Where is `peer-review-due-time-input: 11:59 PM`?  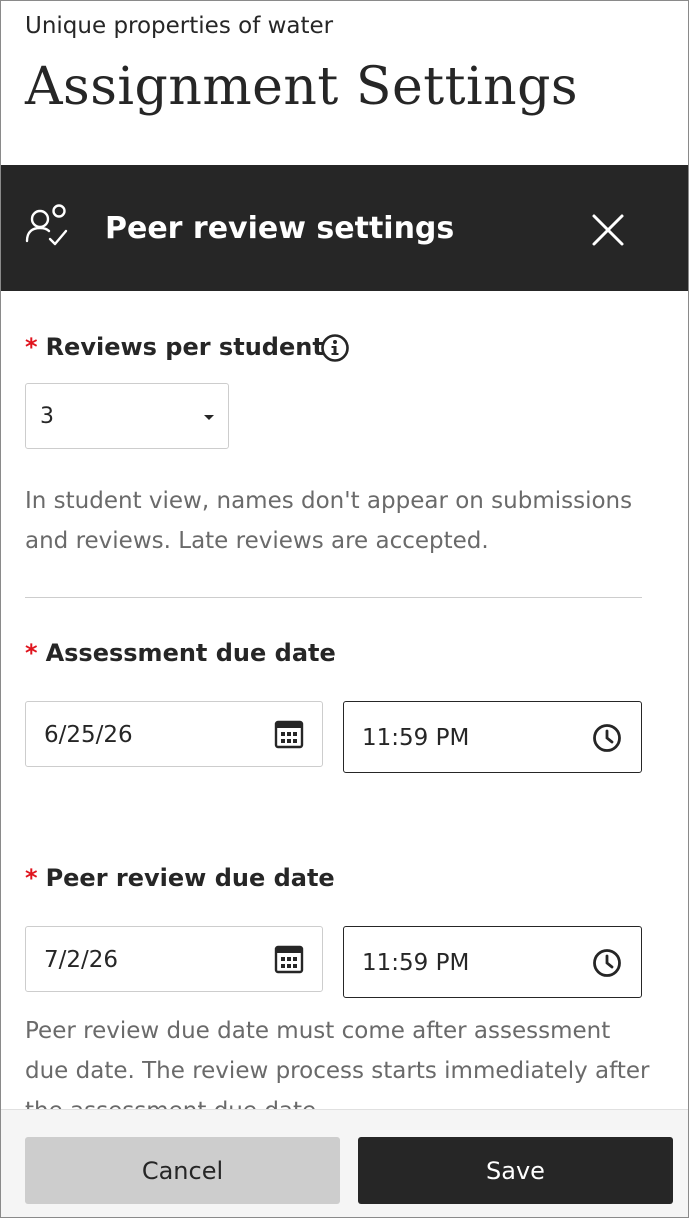 peer-review-due-time-input: 11:59 PM is located at coordinates (492, 962).